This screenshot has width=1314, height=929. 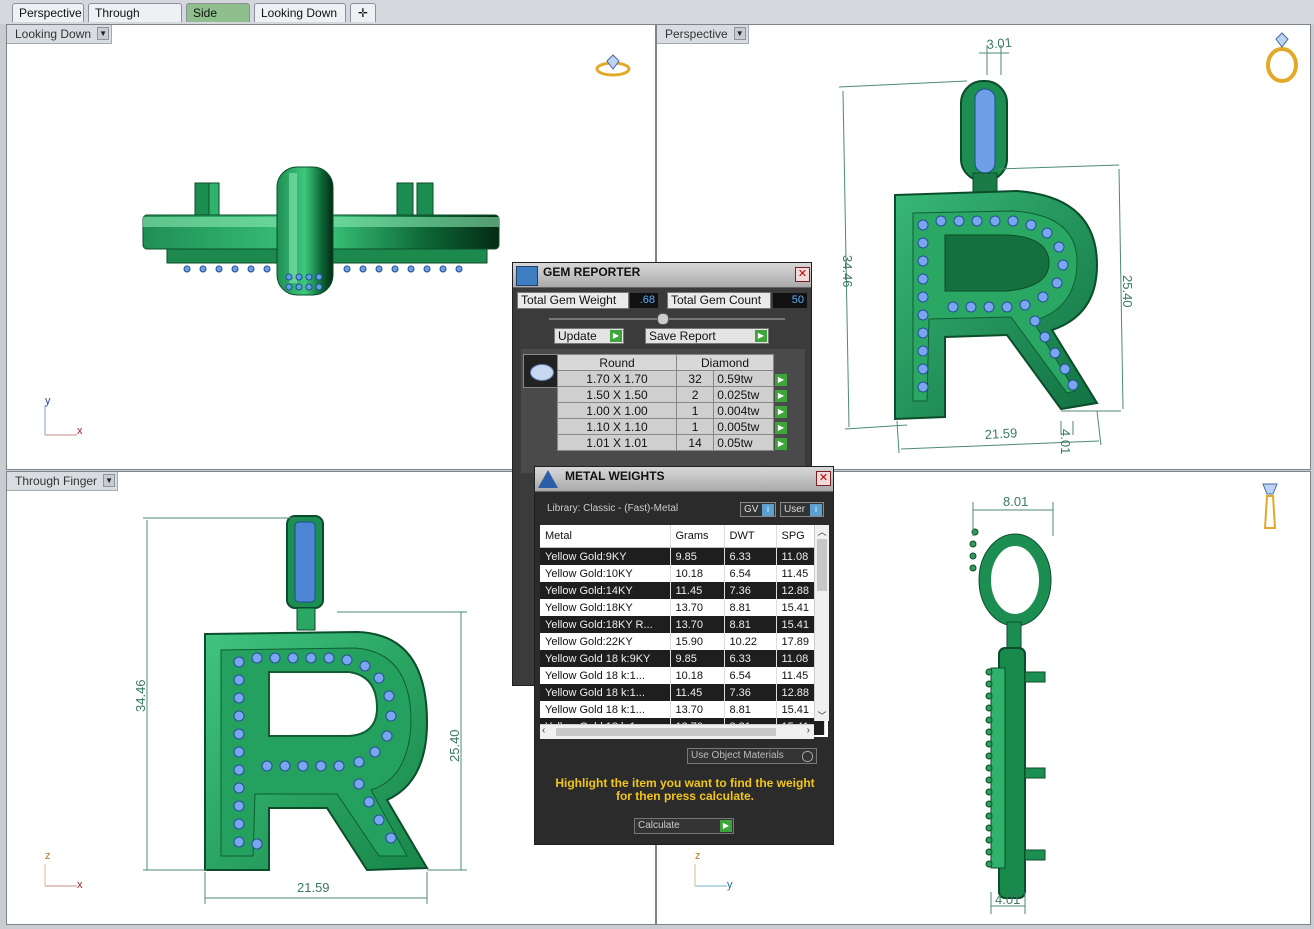 I want to click on user-button: User i, so click(x=802, y=509).